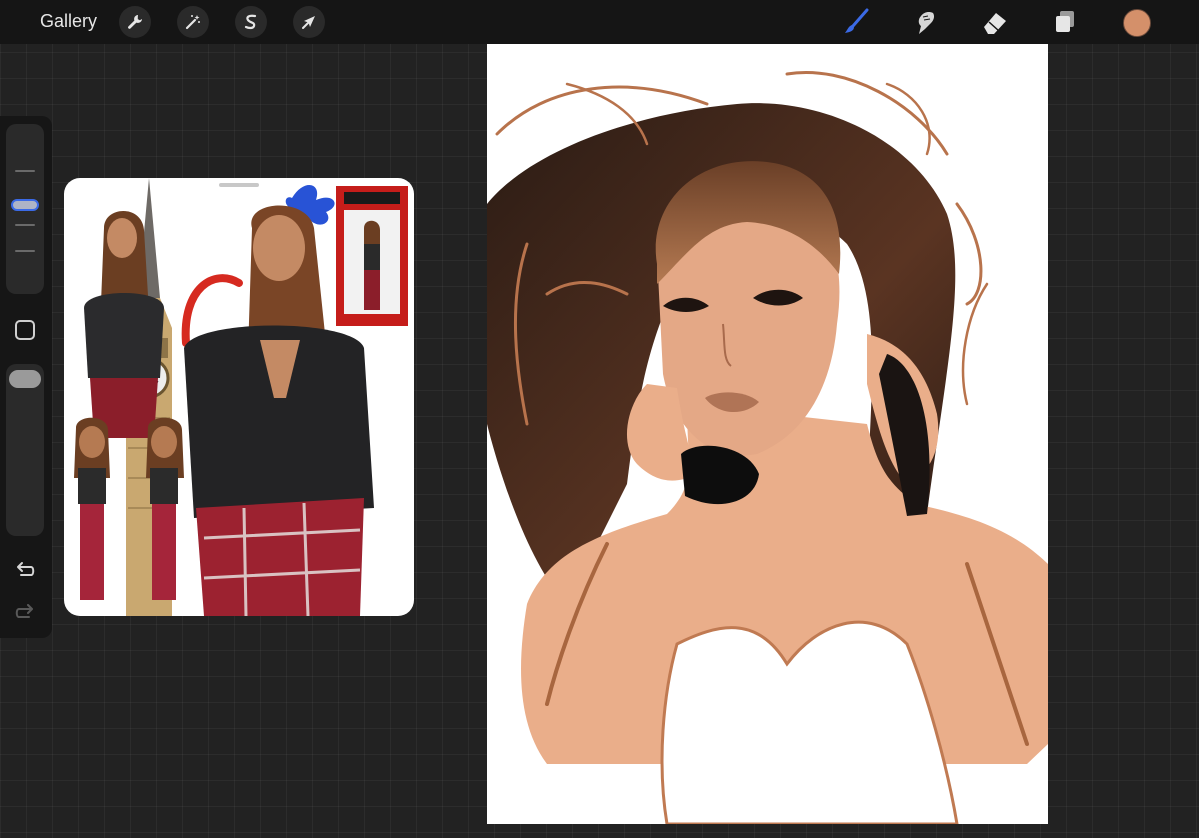 This screenshot has height=838, width=1199. Describe the element at coordinates (135, 22) in the screenshot. I see `wrench-icon` at that location.